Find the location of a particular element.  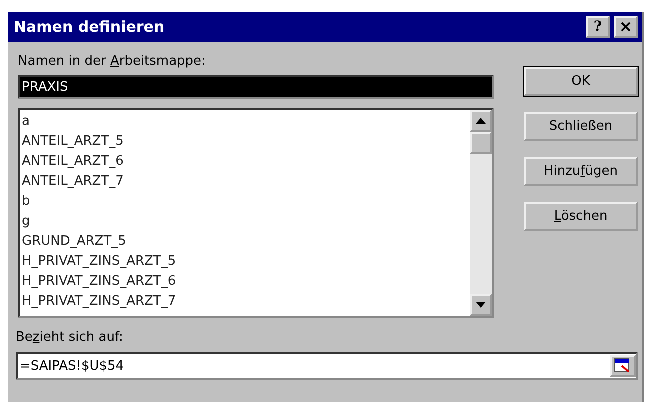

help-button: ? is located at coordinates (598, 27).